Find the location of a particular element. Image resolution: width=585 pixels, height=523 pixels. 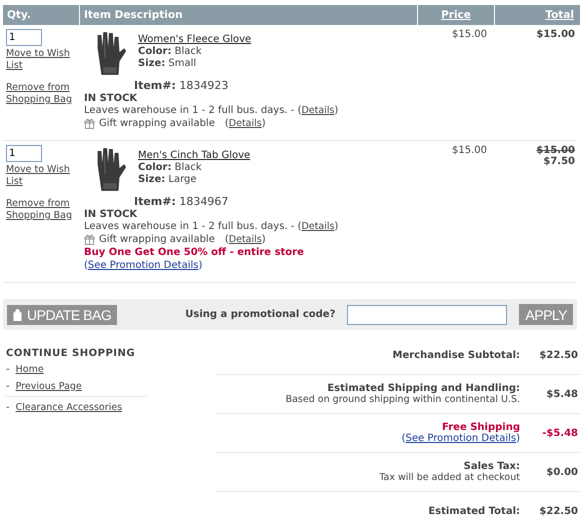

navigation-link: Previous Page is located at coordinates (49, 387).